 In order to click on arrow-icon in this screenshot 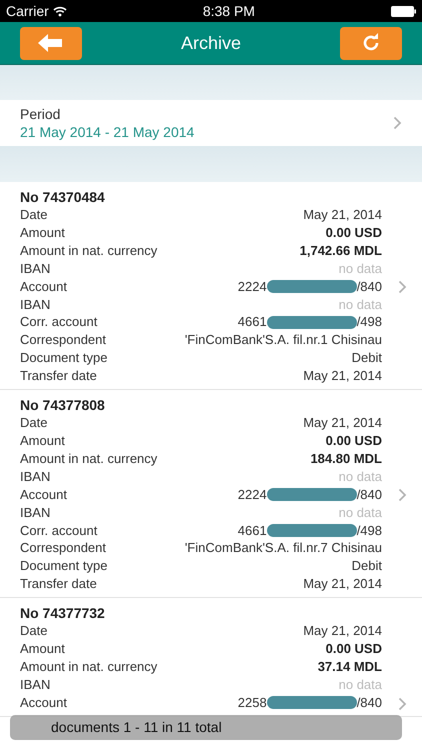, I will do `click(51, 43)`.